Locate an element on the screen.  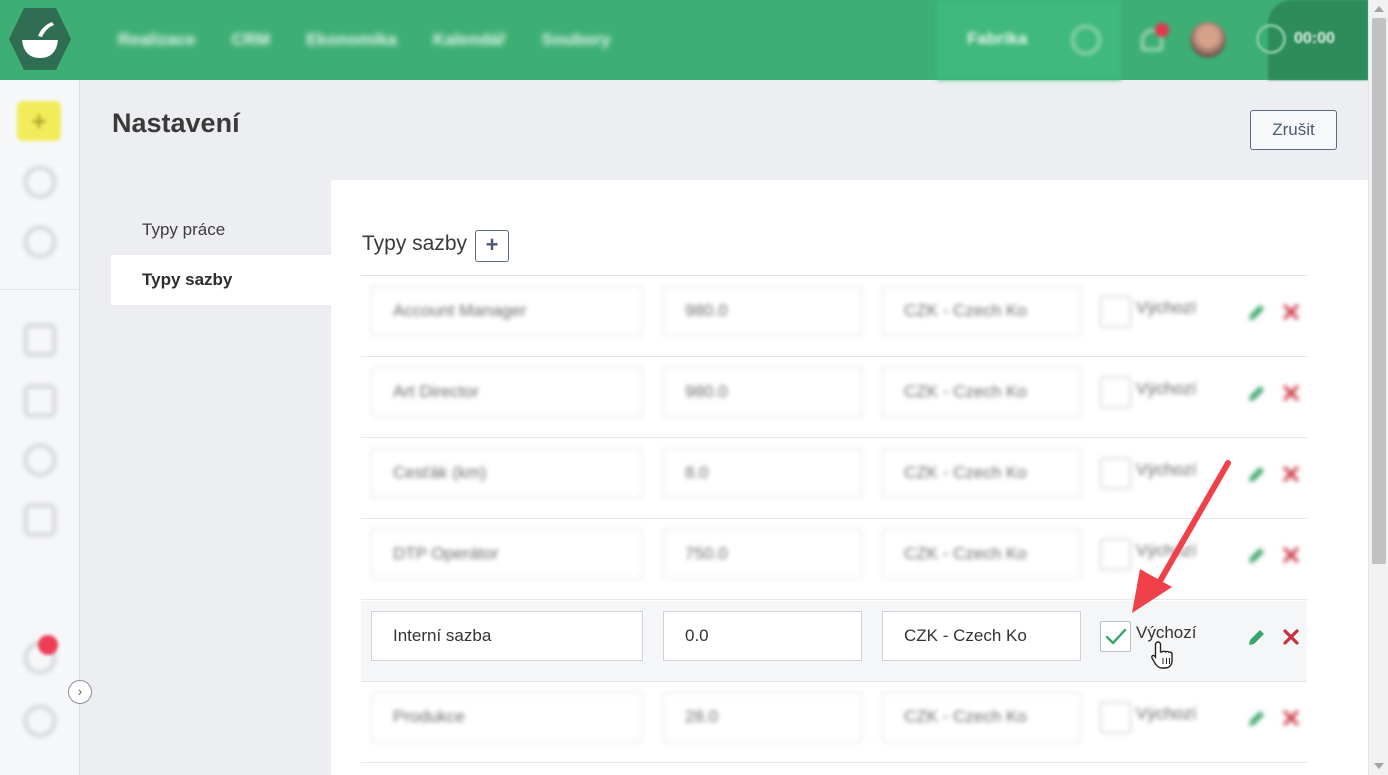
rate-name-input: Interní sazba is located at coordinates (507, 636).